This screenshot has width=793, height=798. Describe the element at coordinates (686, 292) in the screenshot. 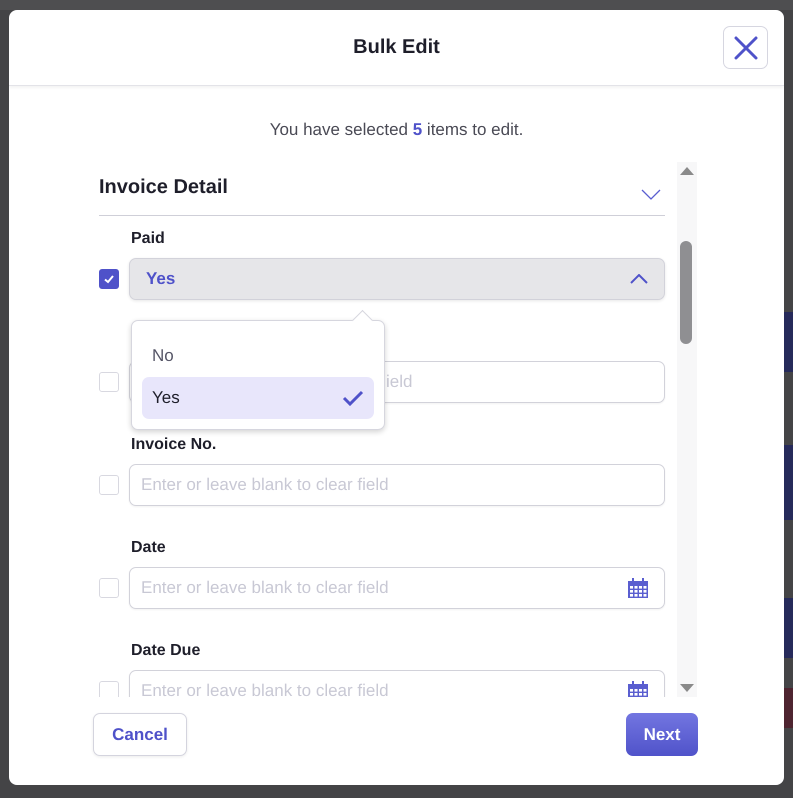

I see `scrollbar-thumb` at that location.